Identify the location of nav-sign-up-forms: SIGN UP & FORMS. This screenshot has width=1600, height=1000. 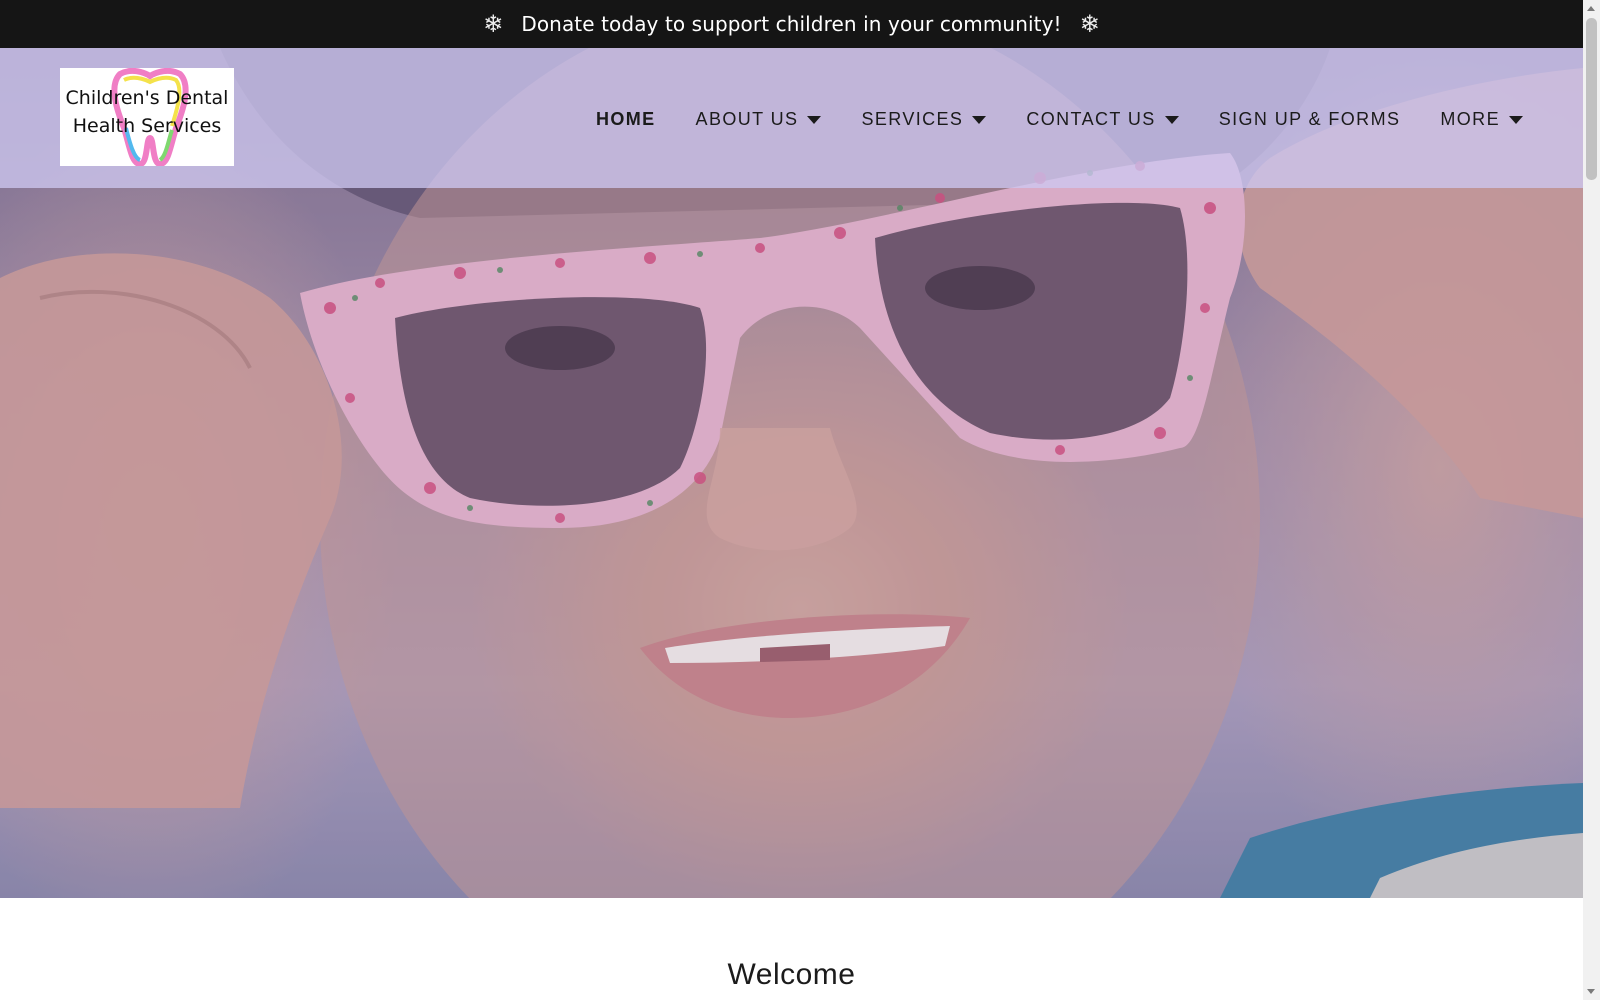
(1310, 119).